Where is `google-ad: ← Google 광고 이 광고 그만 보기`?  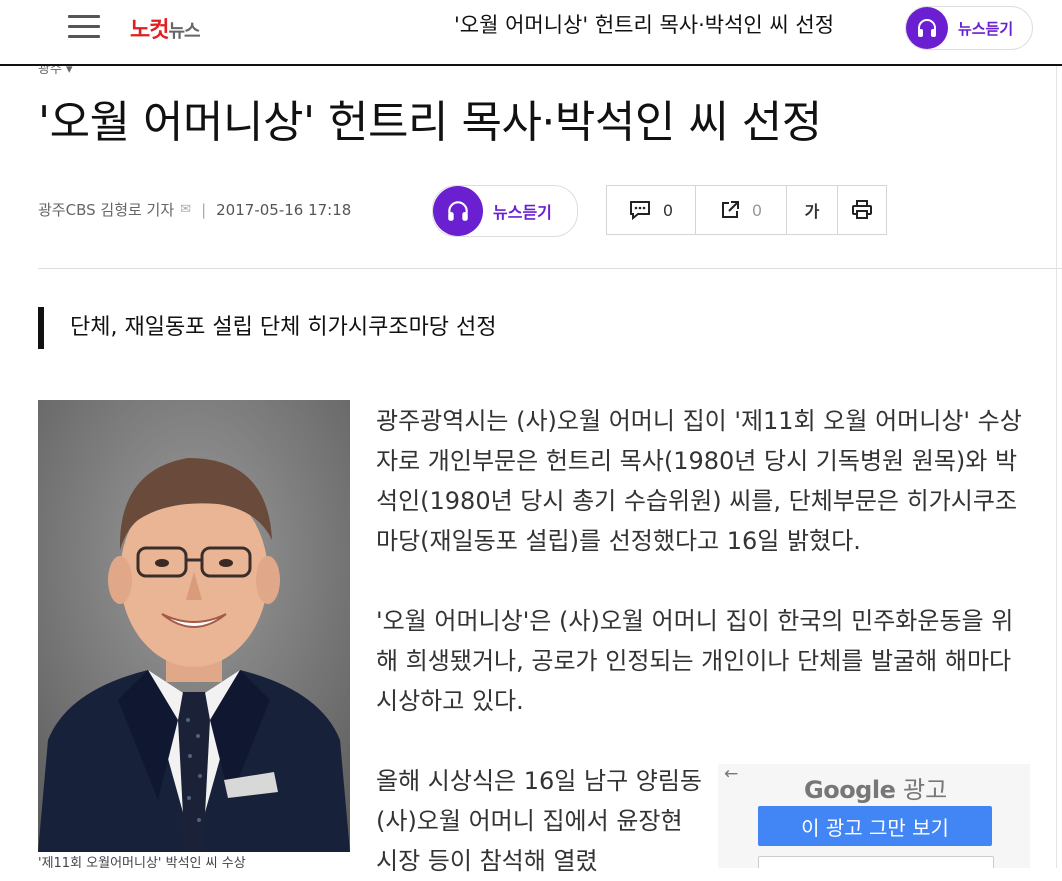
google-ad: ← Google 광고 이 광고 그만 보기 is located at coordinates (874, 816).